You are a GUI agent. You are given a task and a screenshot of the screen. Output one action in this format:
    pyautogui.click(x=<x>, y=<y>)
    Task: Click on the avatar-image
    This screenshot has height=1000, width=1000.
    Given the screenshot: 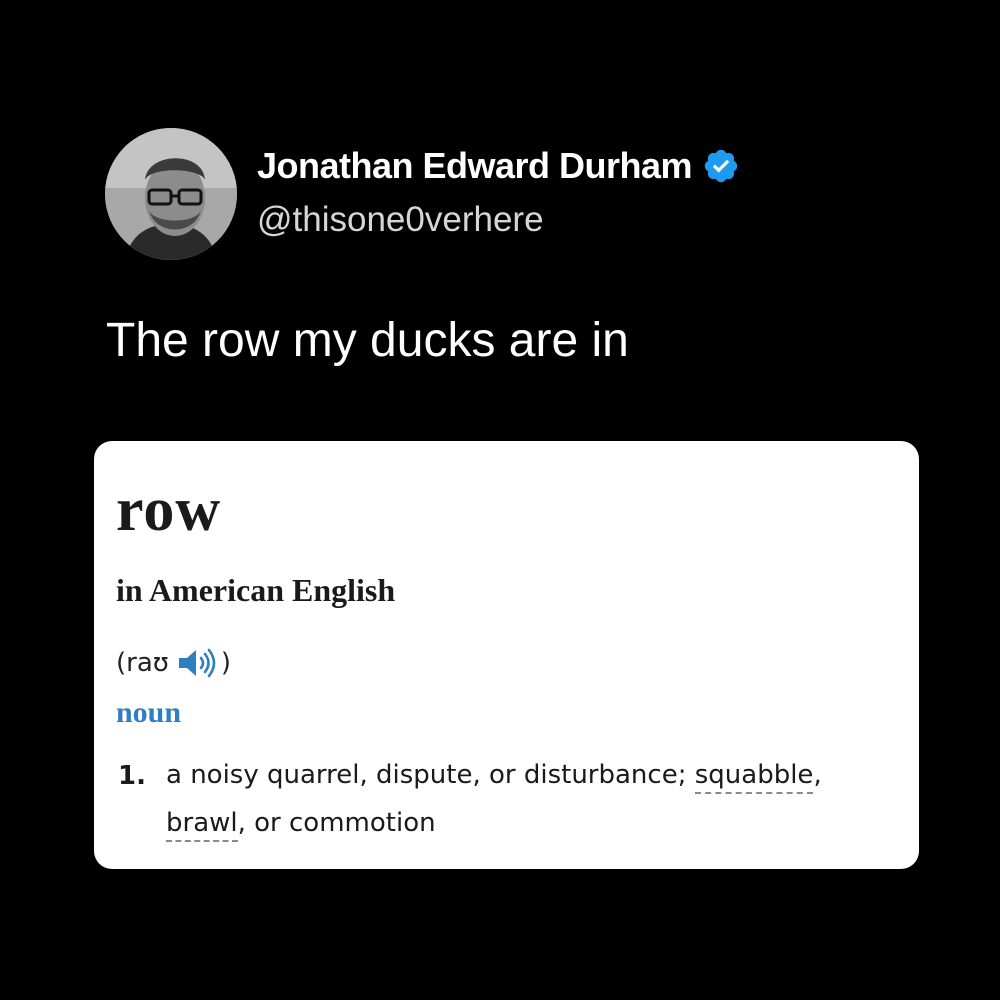 What is the action you would take?
    pyautogui.click(x=171, y=194)
    